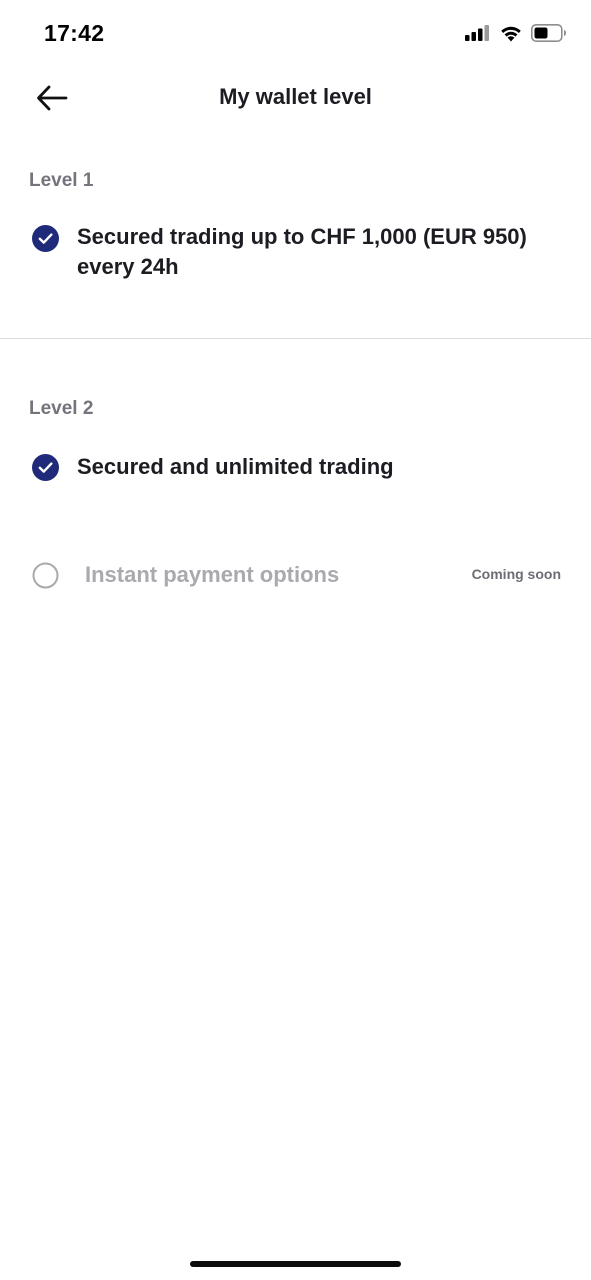  What do you see at coordinates (235, 466) in the screenshot?
I see `feature-text: Secured and unlimited trading` at bounding box center [235, 466].